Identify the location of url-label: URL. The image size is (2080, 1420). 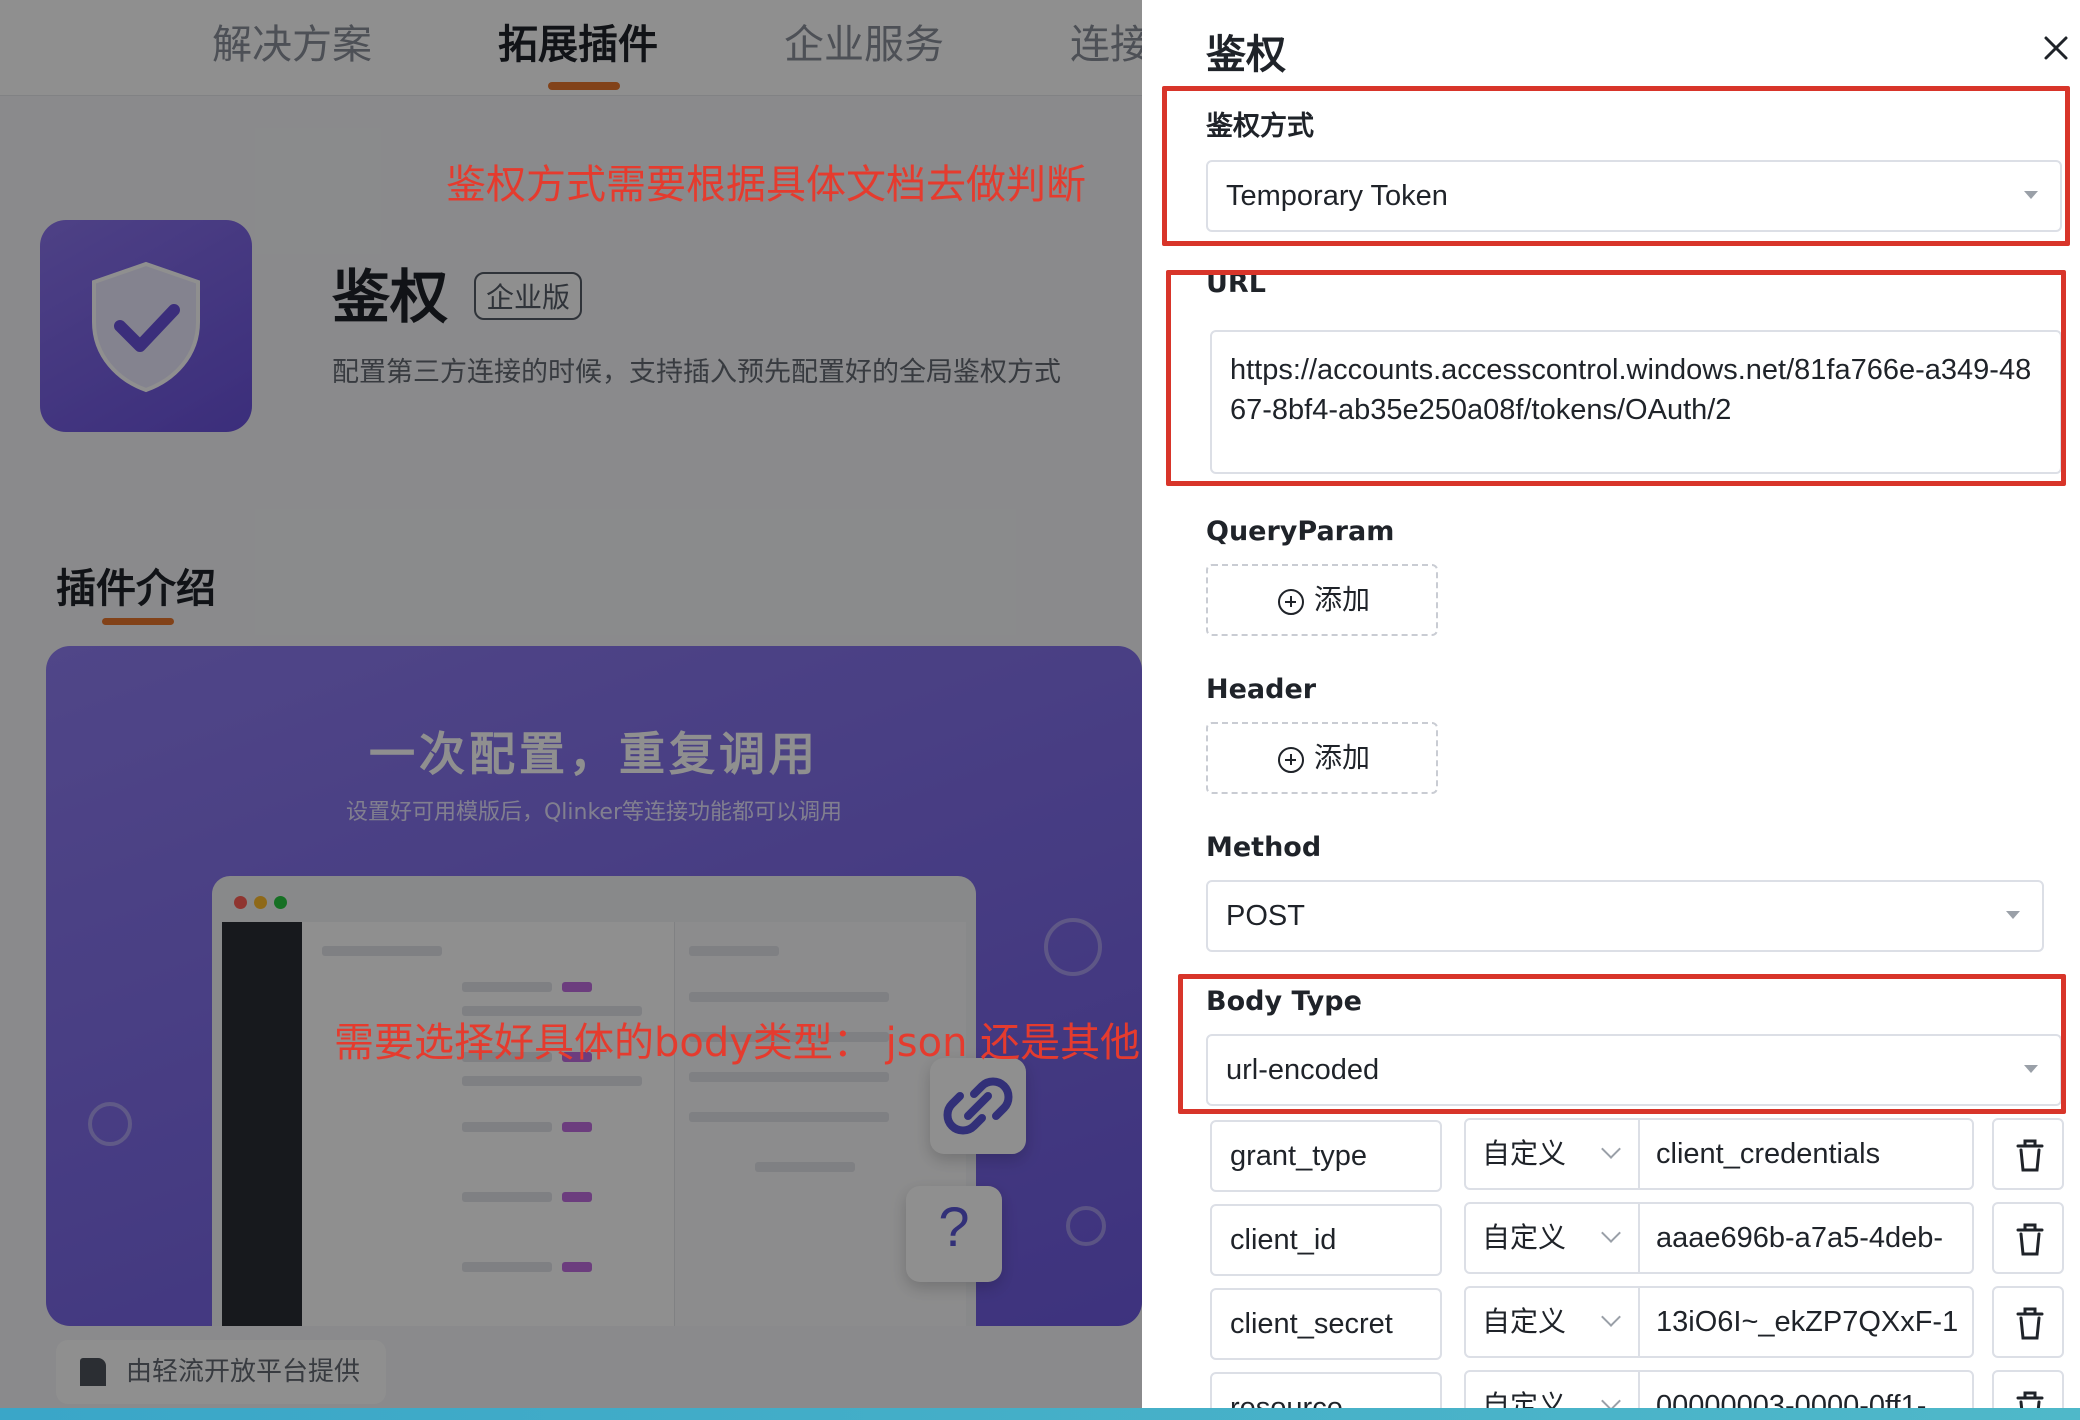
(1236, 283).